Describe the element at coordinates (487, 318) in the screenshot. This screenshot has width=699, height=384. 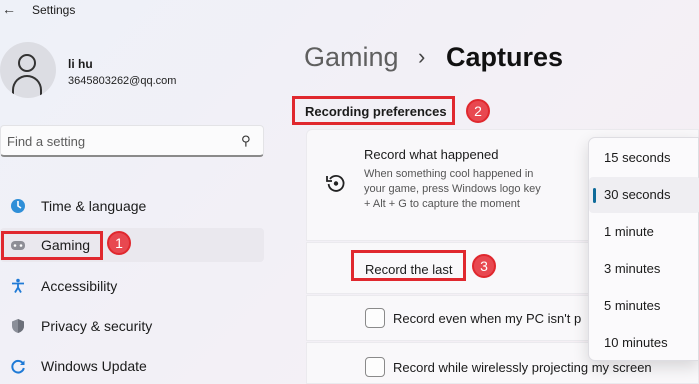
I see `record-on-battery-label: Record even when my PC isn't p` at that location.